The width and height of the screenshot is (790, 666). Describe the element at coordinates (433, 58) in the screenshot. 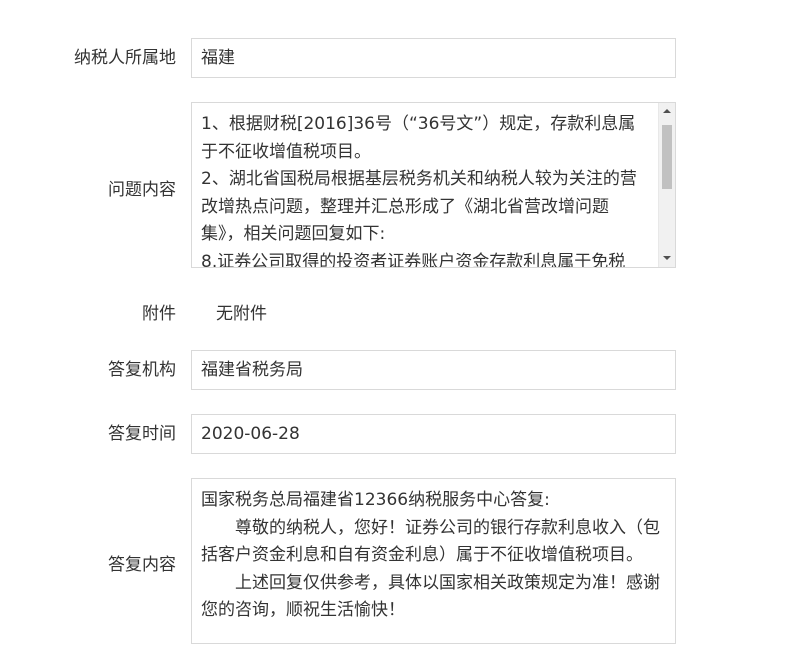

I see `location-field: 福建` at that location.